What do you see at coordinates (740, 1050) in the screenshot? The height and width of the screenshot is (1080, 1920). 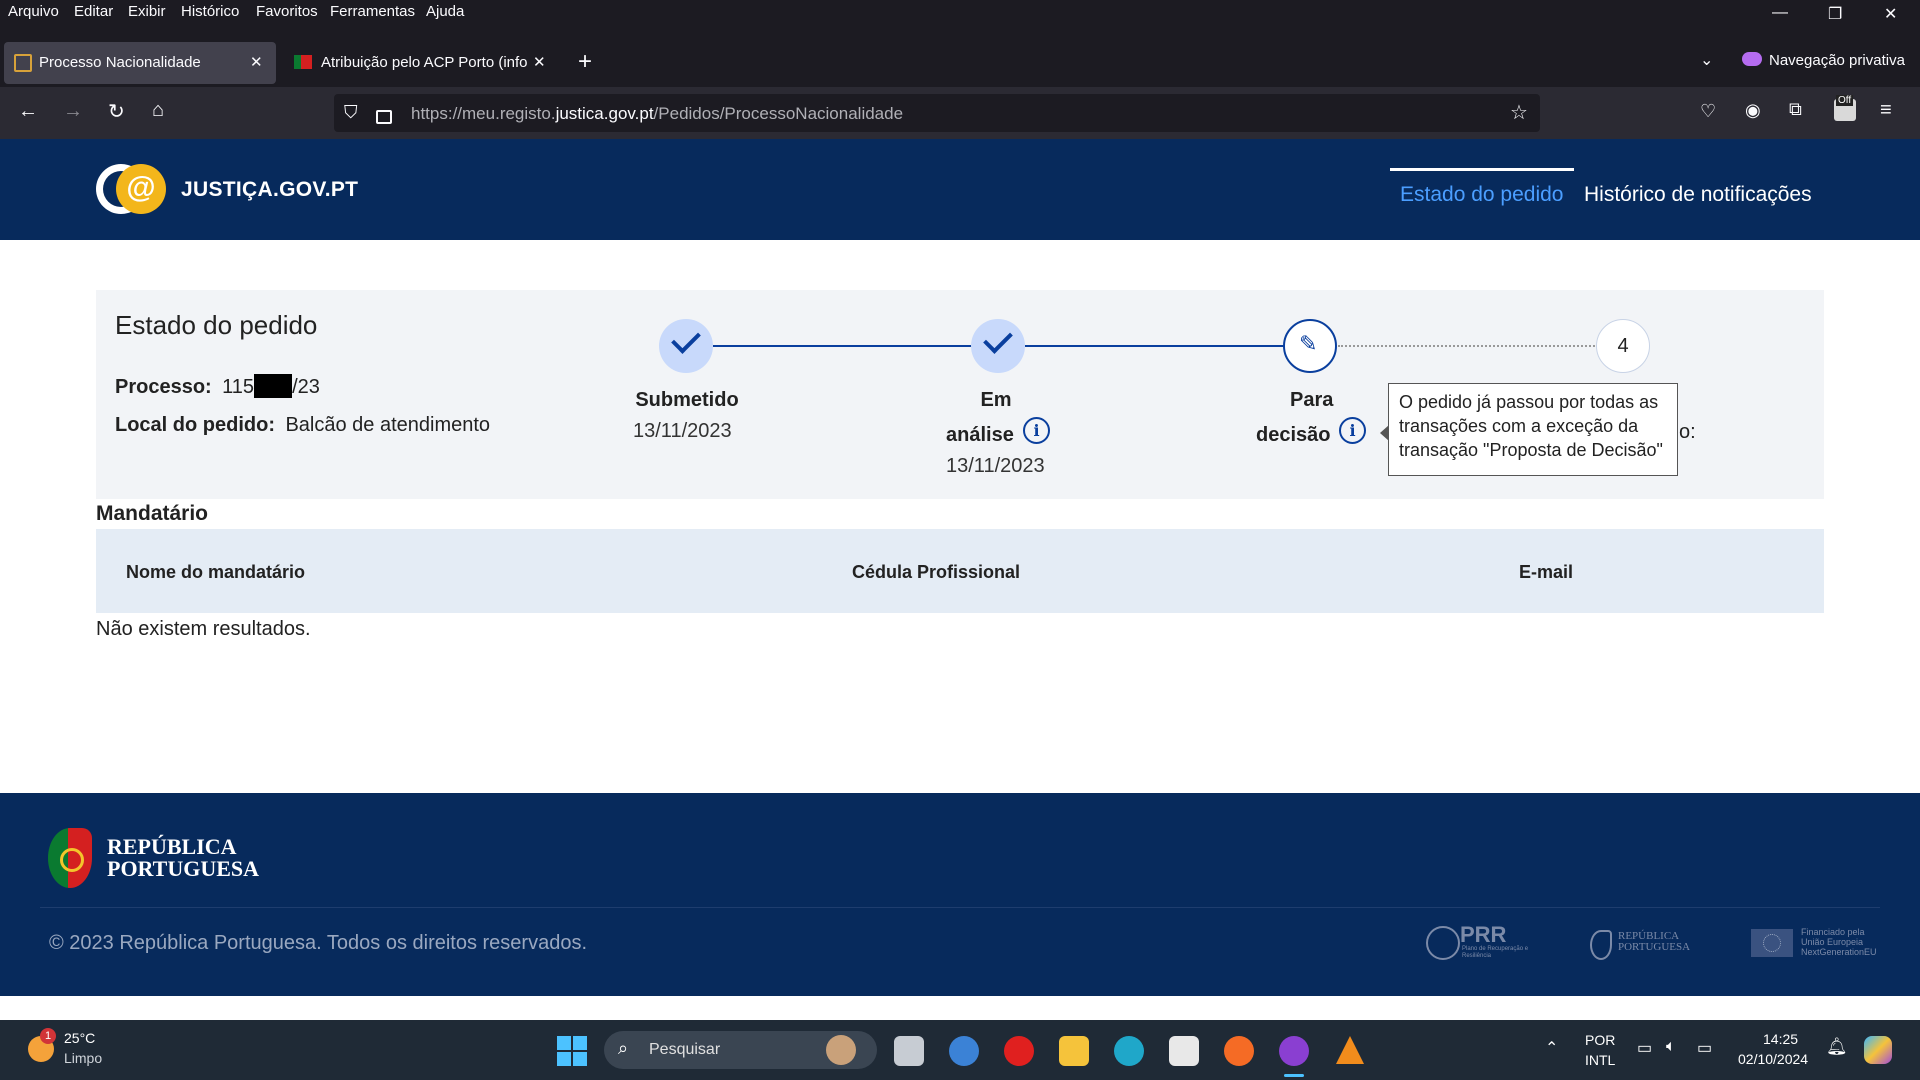 I see `taskbar-search-box: ⌕ Pesquisar` at bounding box center [740, 1050].